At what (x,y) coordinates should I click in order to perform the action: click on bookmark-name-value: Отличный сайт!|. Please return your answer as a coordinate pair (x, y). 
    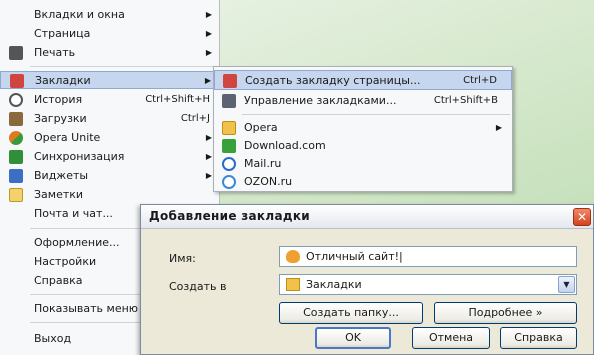
    Looking at the image, I should click on (354, 256).